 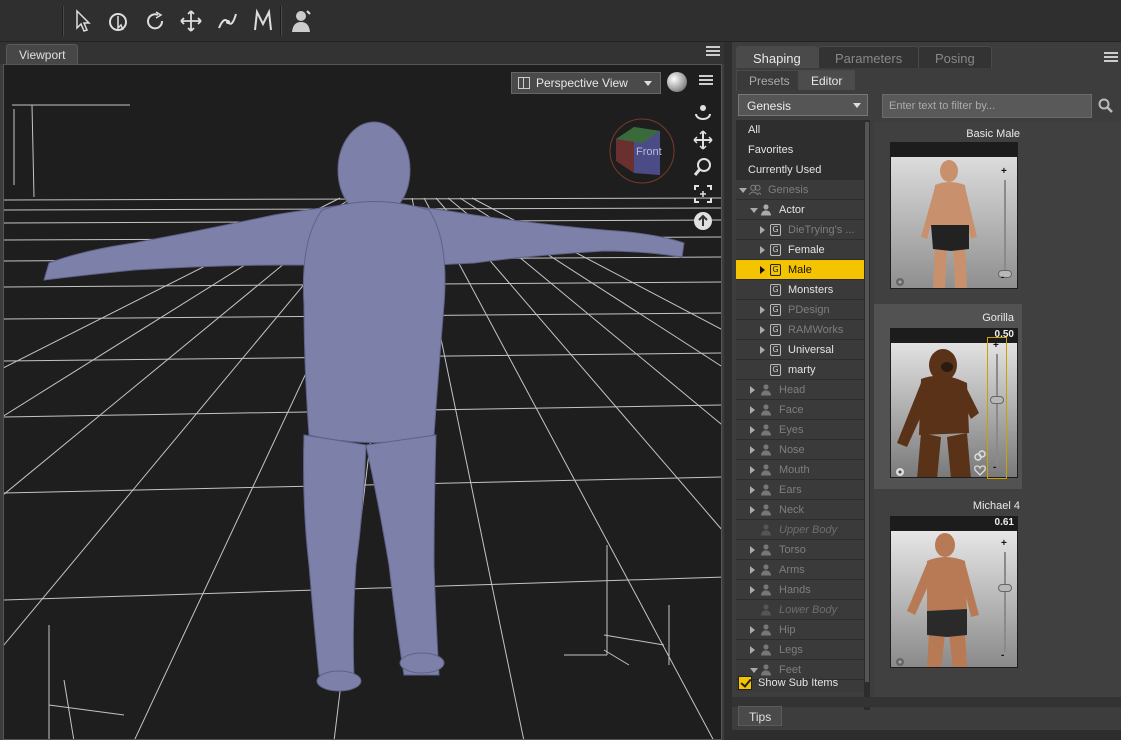 What do you see at coordinates (954, 594) in the screenshot?
I see `morph-card-michael-4: Michael 4 0.61 + -` at bounding box center [954, 594].